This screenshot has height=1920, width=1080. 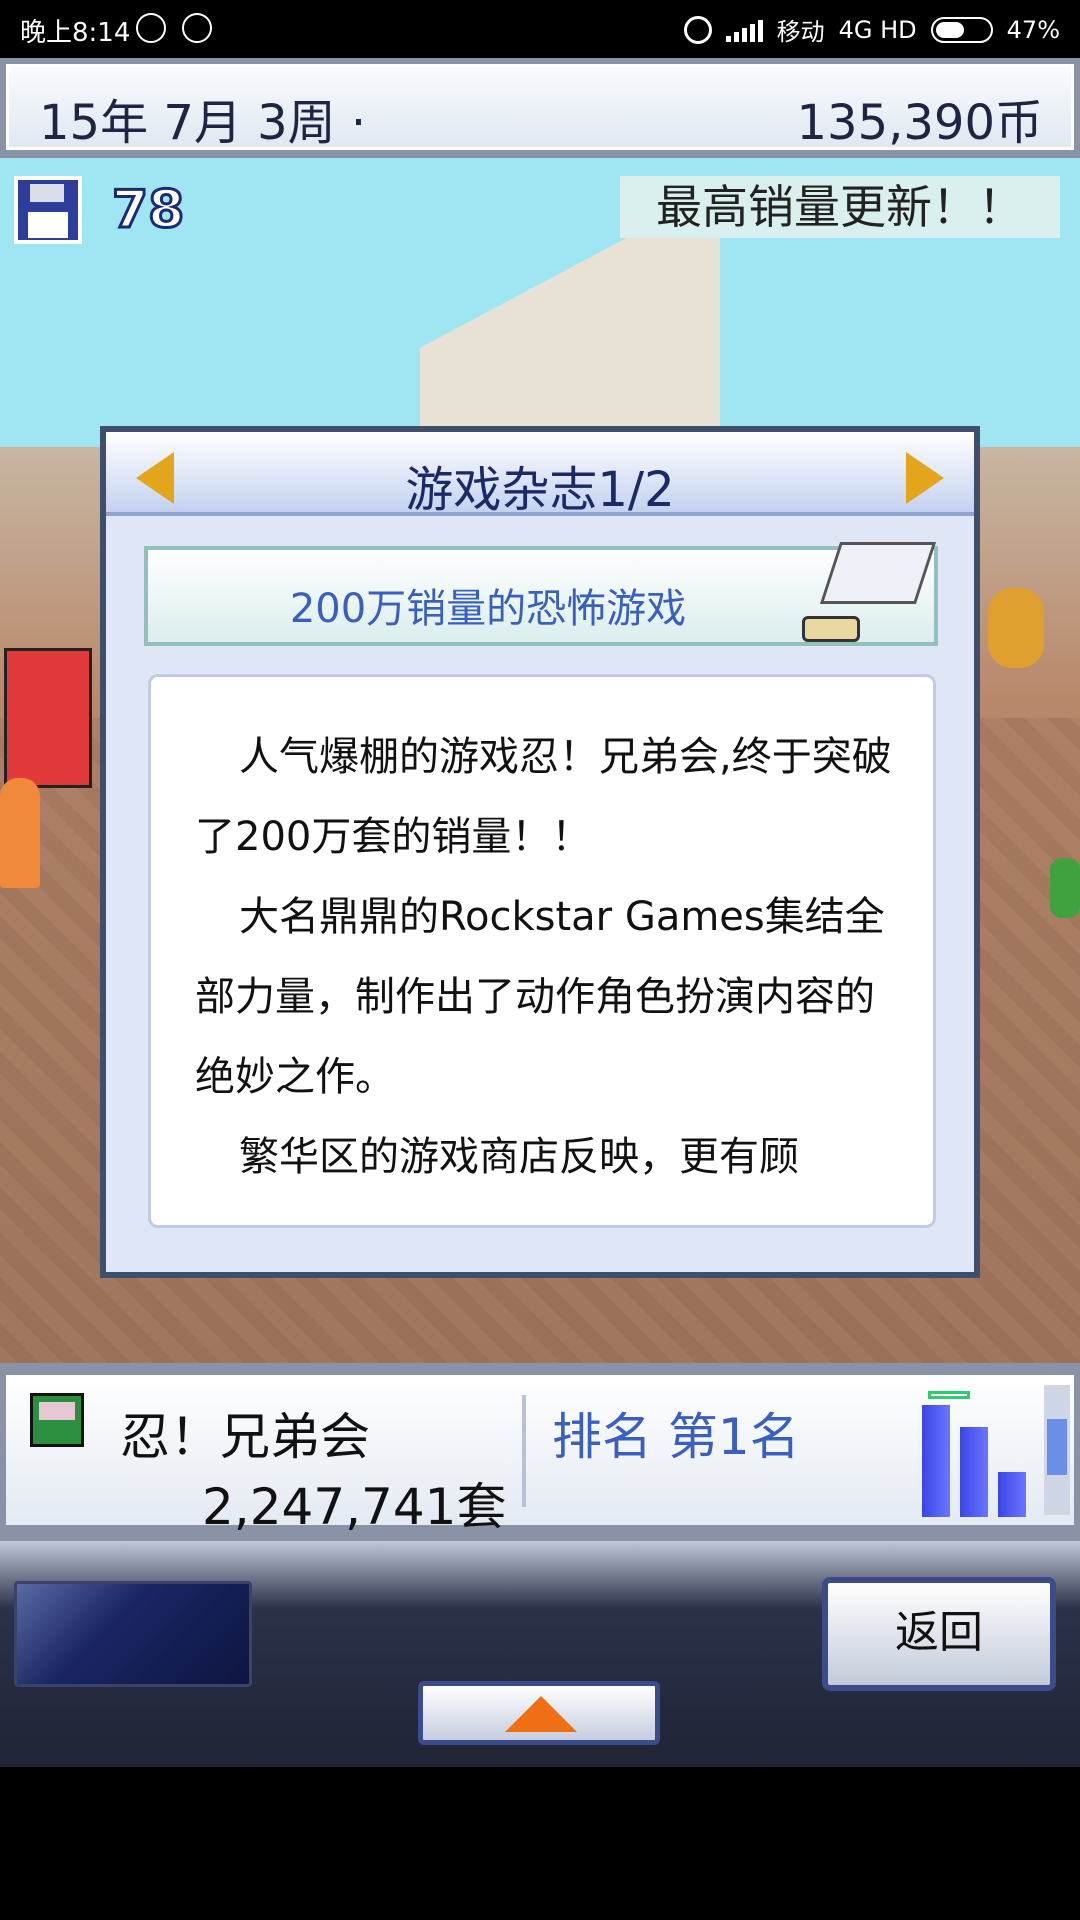 I want to click on headline-banner: 200万销量的恐怖游戏, so click(x=541, y=594).